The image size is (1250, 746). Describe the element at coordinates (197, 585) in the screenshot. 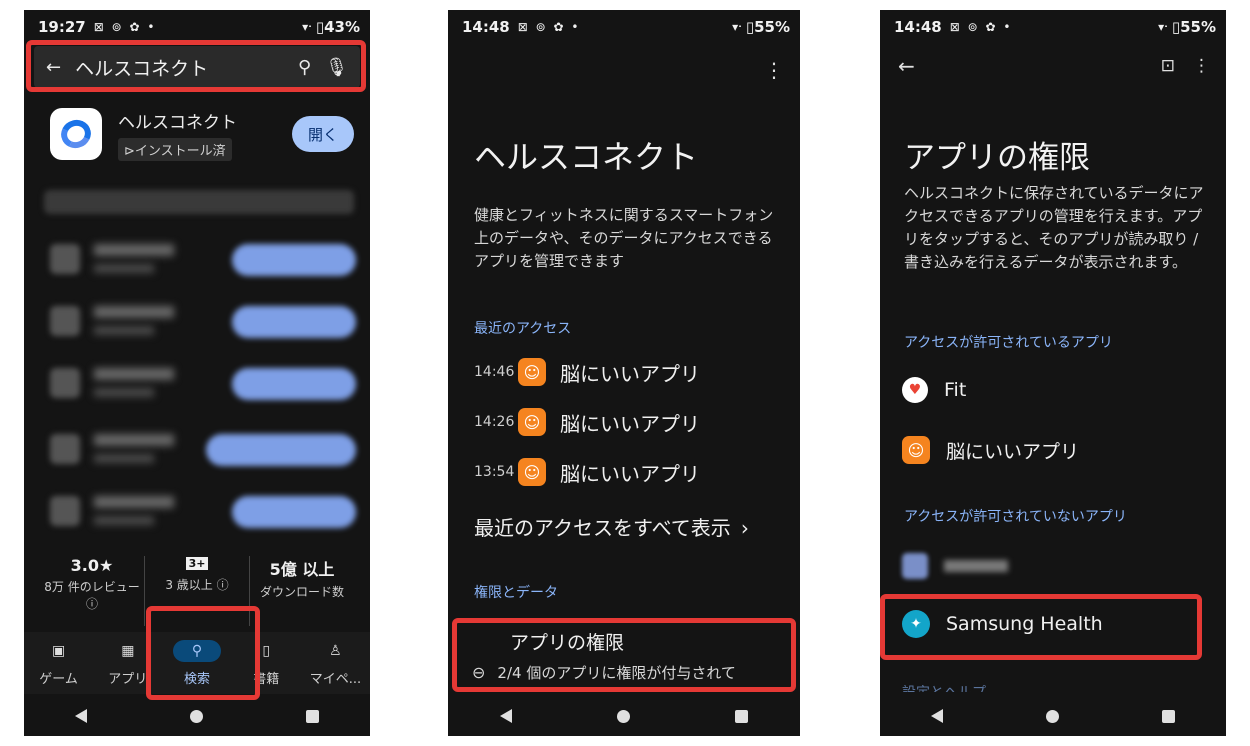

I see `age-label: 3 歳以上 ⓘ` at that location.